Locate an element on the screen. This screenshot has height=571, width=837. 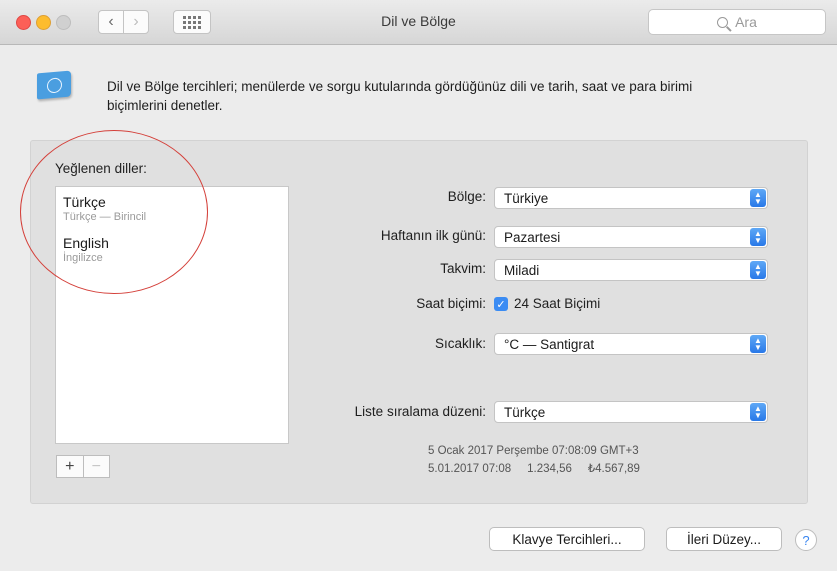
first-day-value: Pazartesi is located at coordinates (532, 237).